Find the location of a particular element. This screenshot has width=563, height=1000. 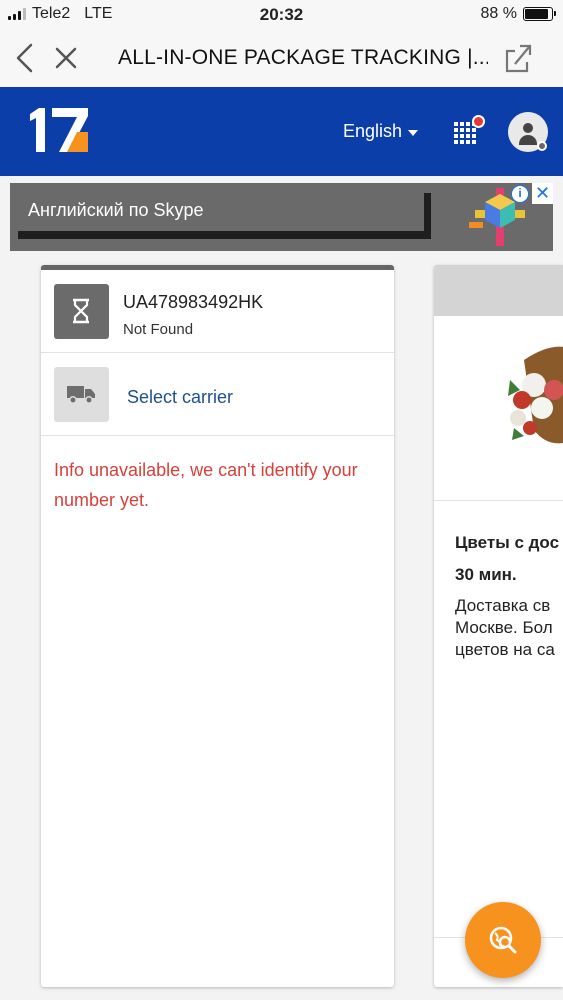

site-header: English is located at coordinates (281, 131).